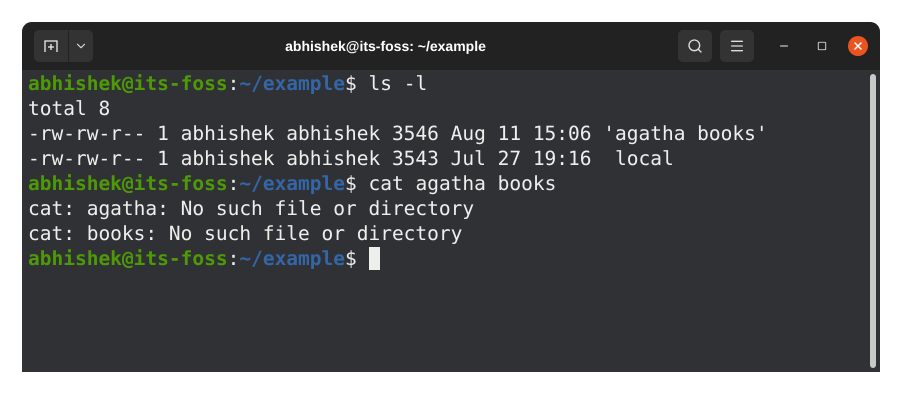 The image size is (906, 401). What do you see at coordinates (69, 108) in the screenshot?
I see `output-line: total 8` at bounding box center [69, 108].